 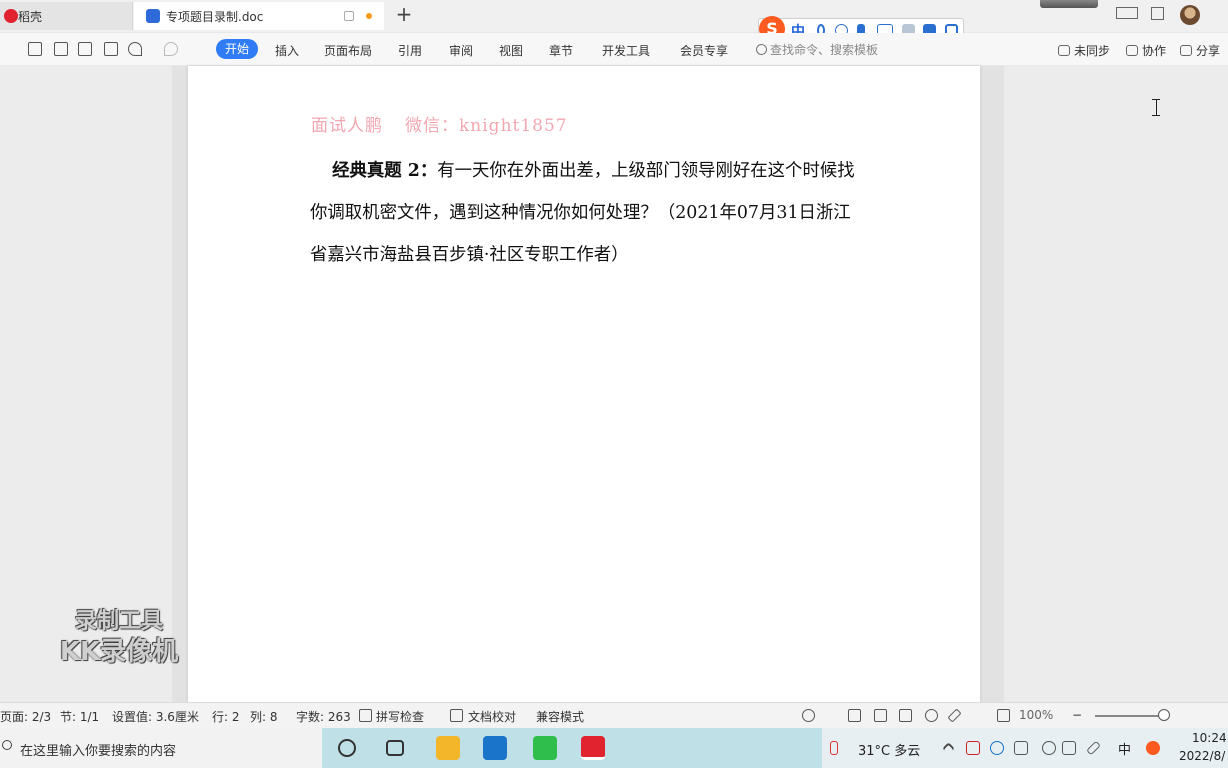 What do you see at coordinates (846, 49) in the screenshot?
I see `command-search: 查找命令、搜索模板` at bounding box center [846, 49].